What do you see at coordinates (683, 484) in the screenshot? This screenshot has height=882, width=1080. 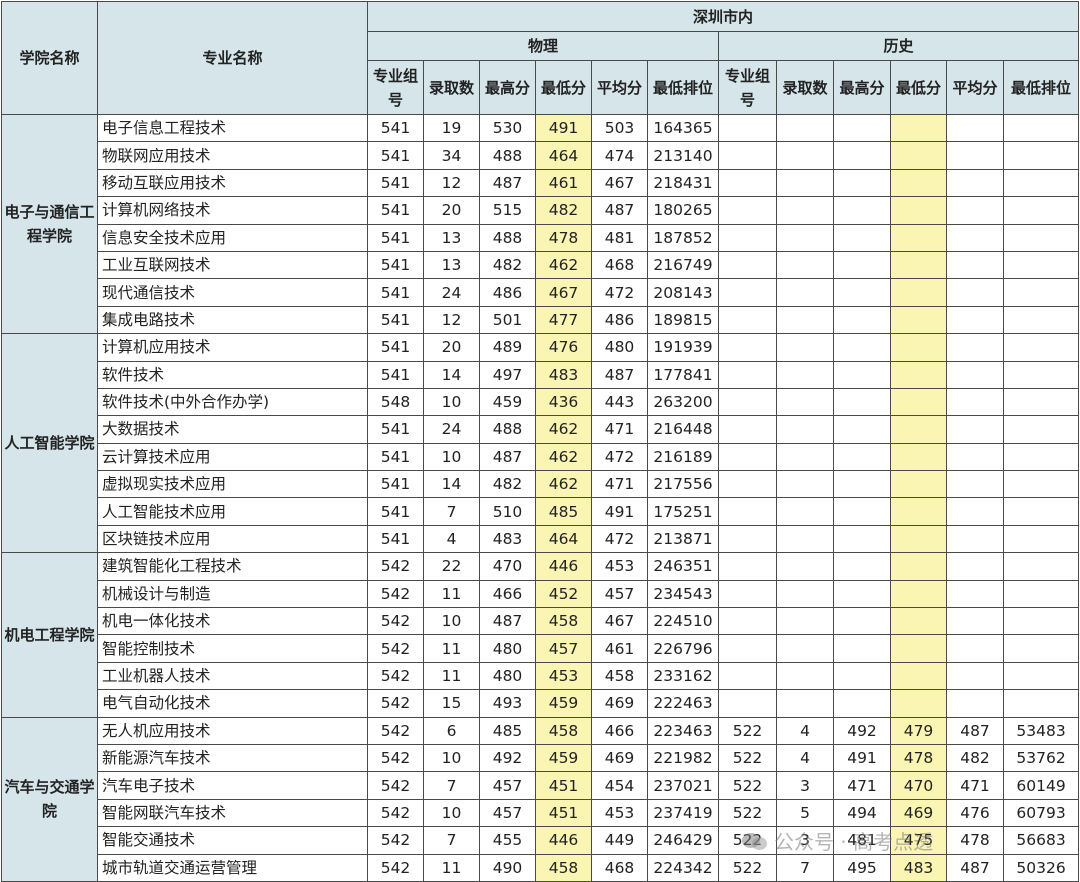 I see `physics-cell: 217556` at bounding box center [683, 484].